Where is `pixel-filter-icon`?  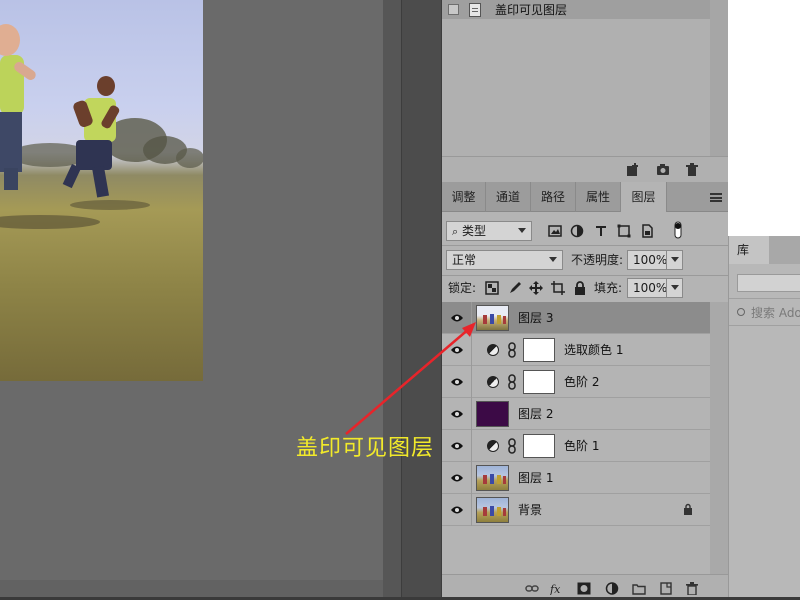 pixel-filter-icon is located at coordinates (555, 231).